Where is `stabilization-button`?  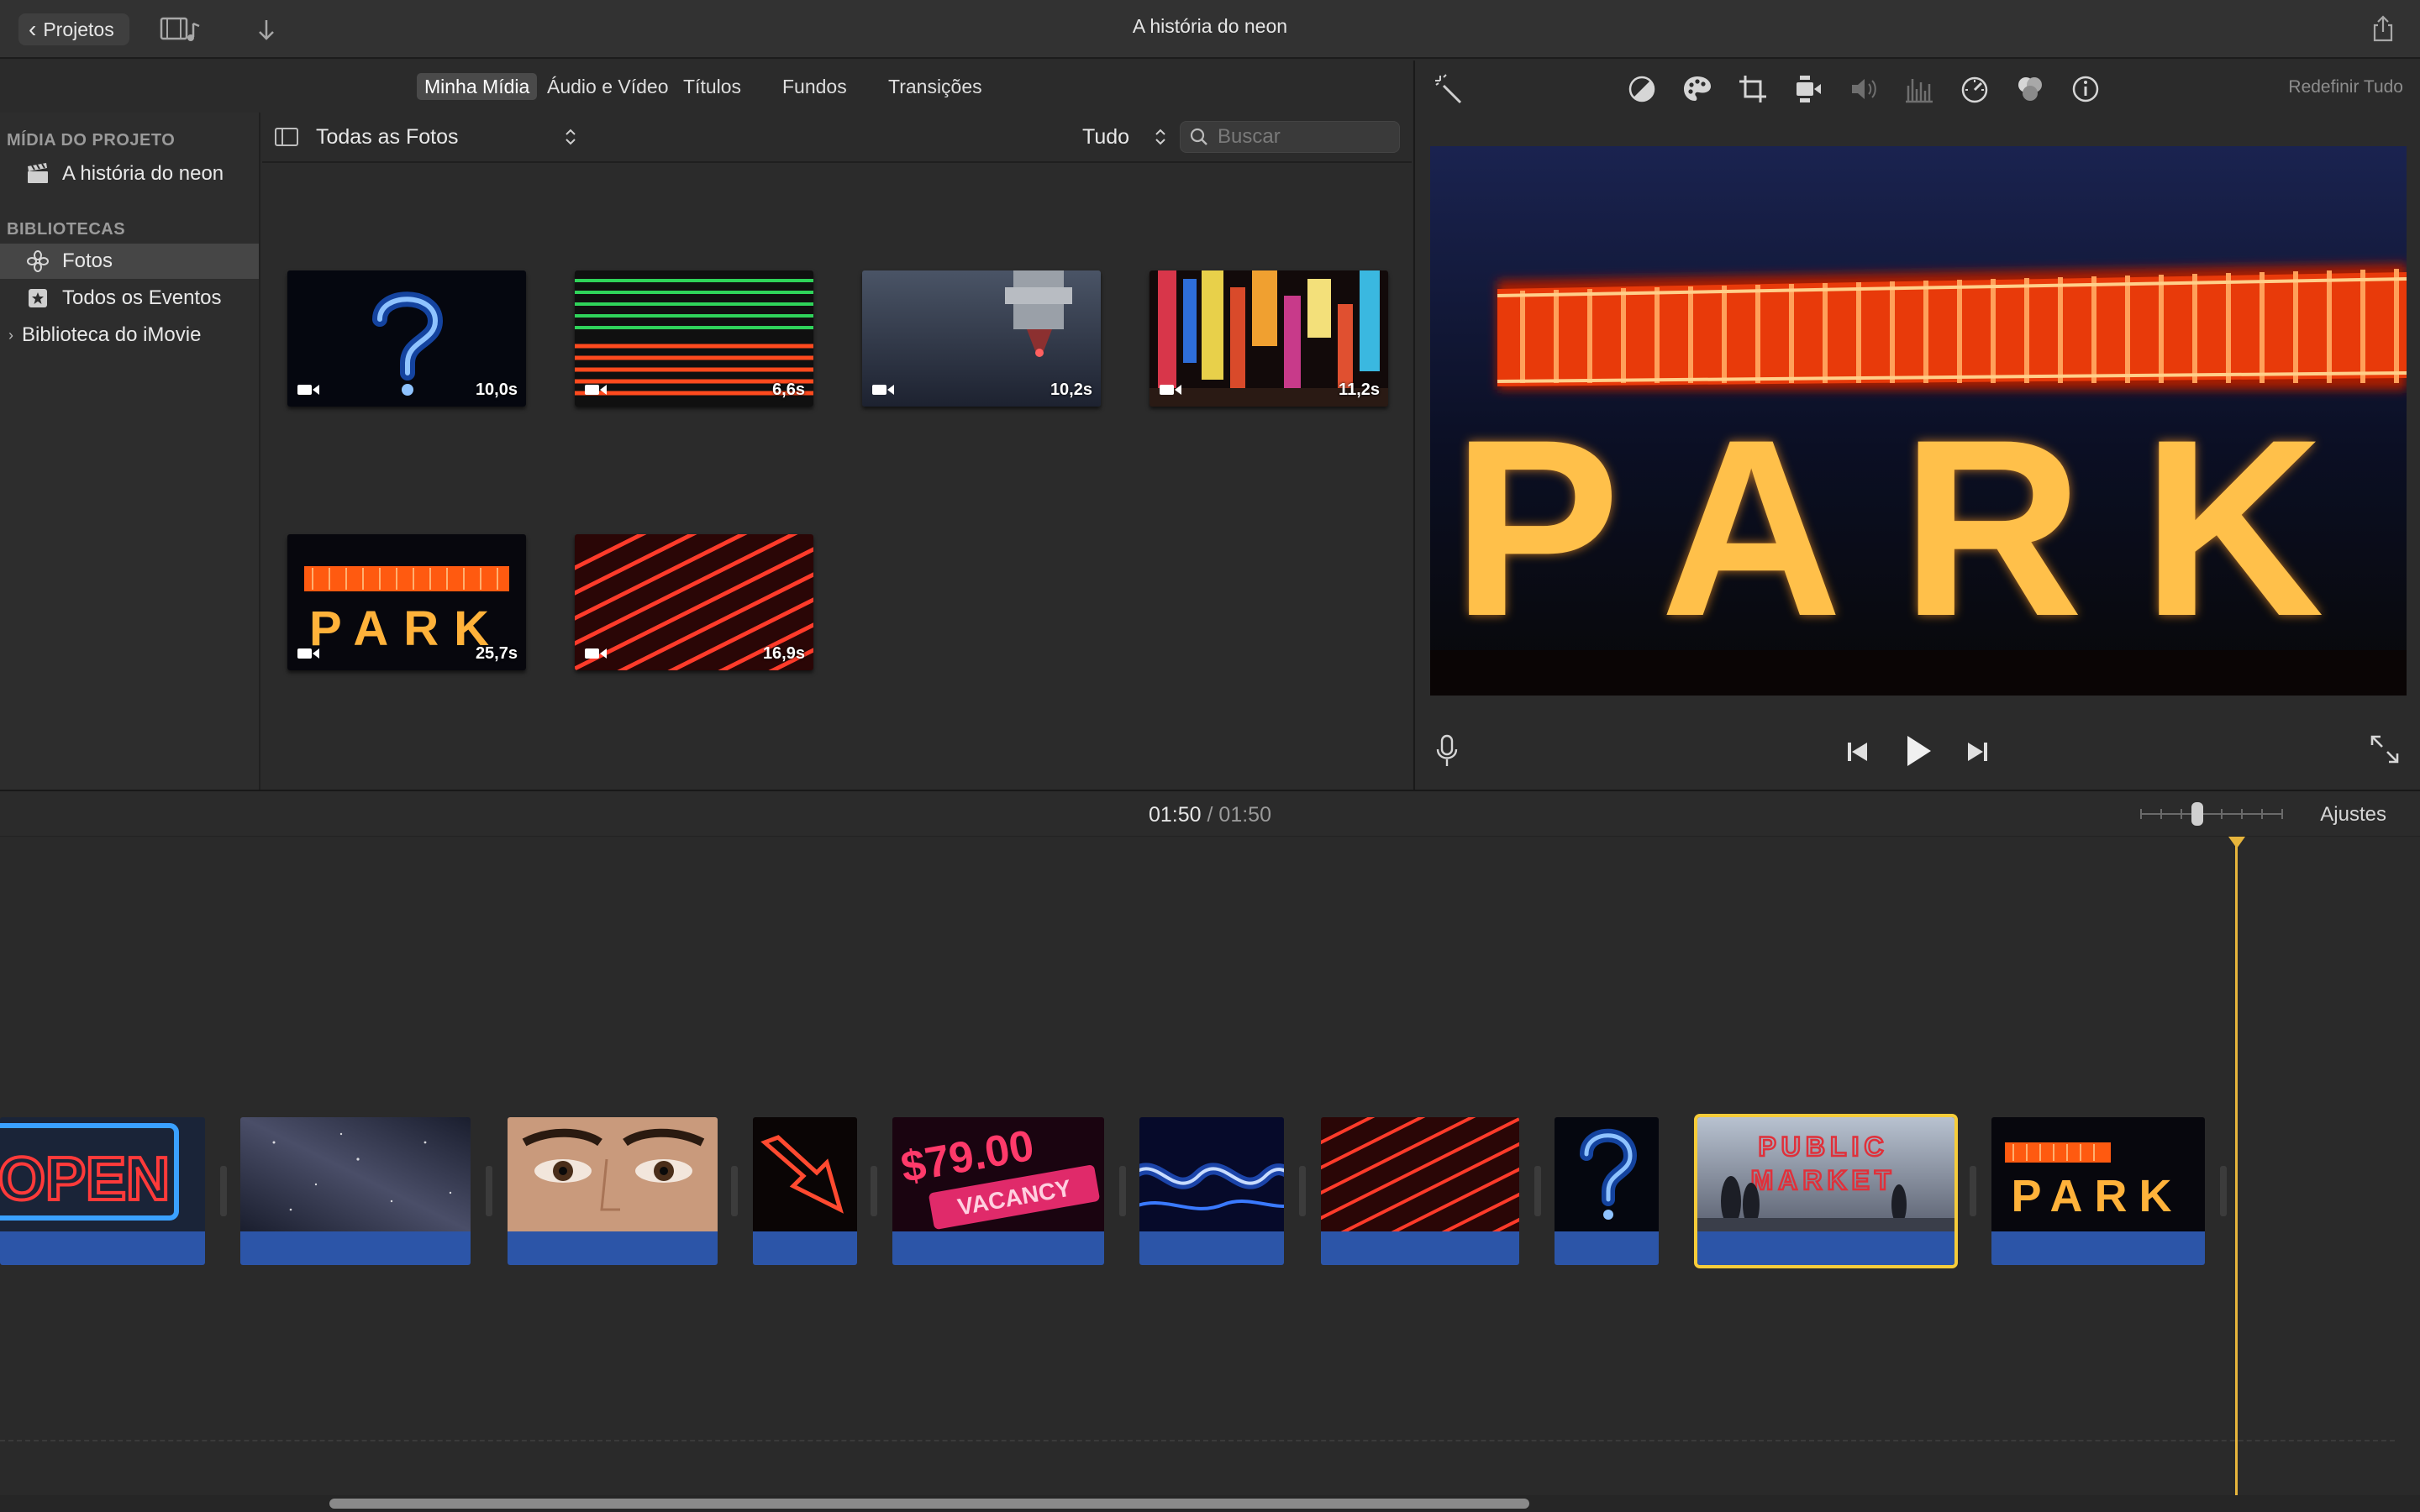 stabilization-button is located at coordinates (1808, 89).